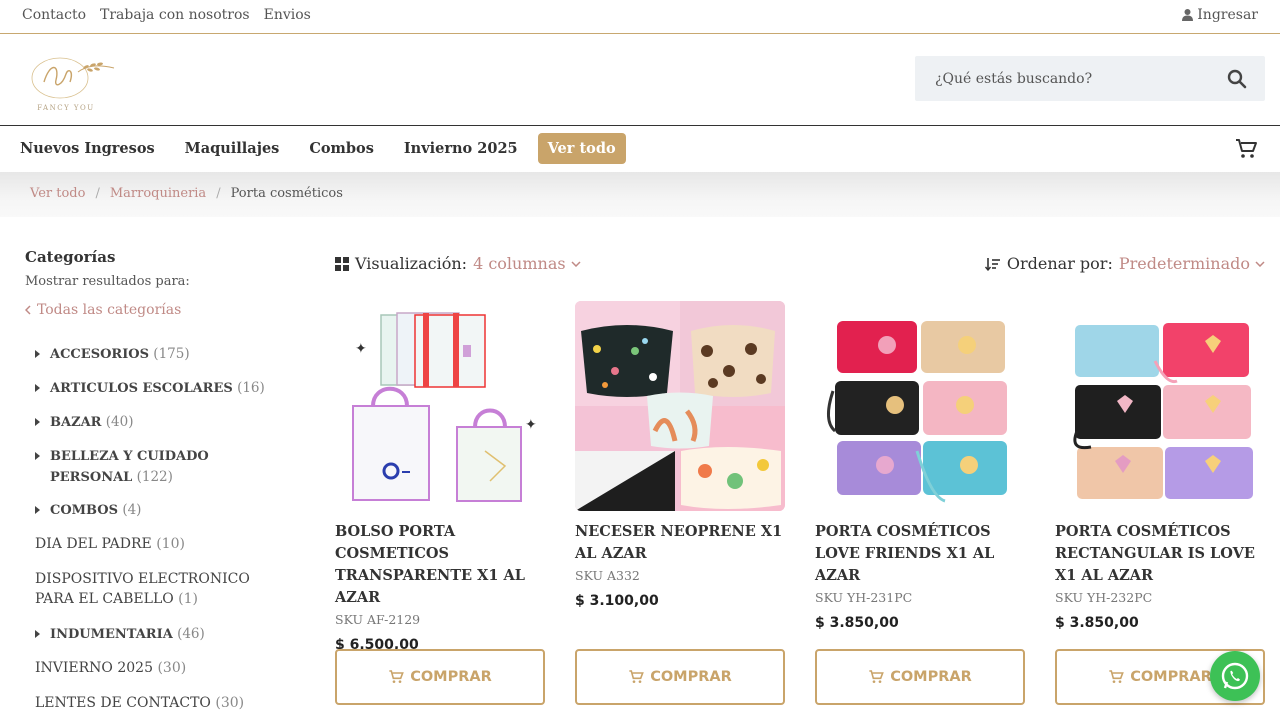  What do you see at coordinates (640, 80) in the screenshot?
I see `header: FANCY YOU` at bounding box center [640, 80].